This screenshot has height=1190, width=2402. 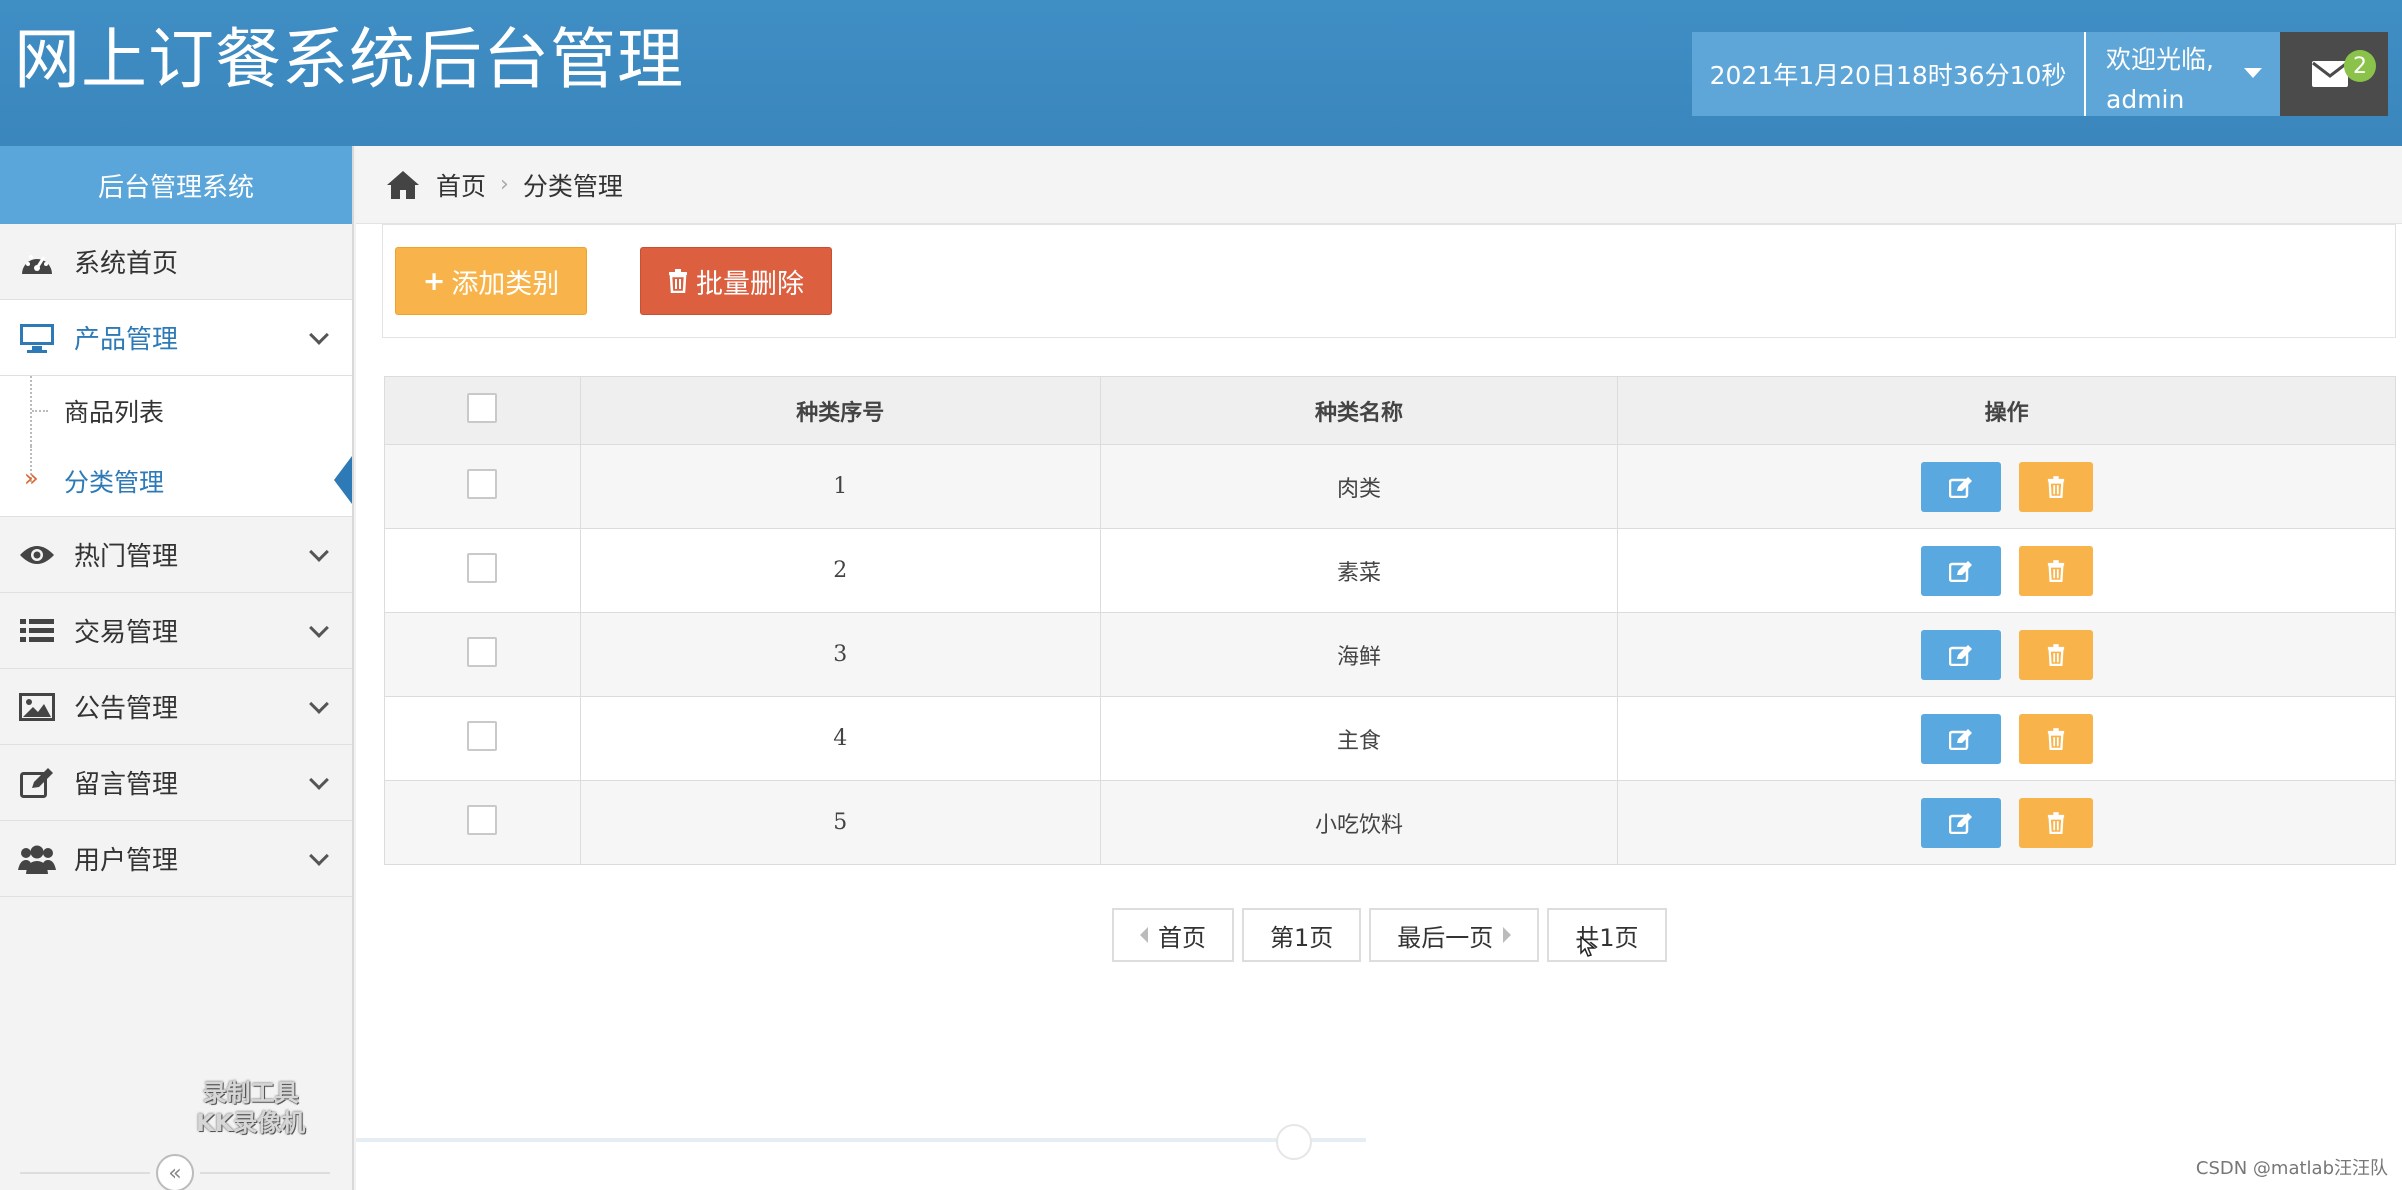 I want to click on sidebar-item-message: 留言管理, so click(x=176, y=783).